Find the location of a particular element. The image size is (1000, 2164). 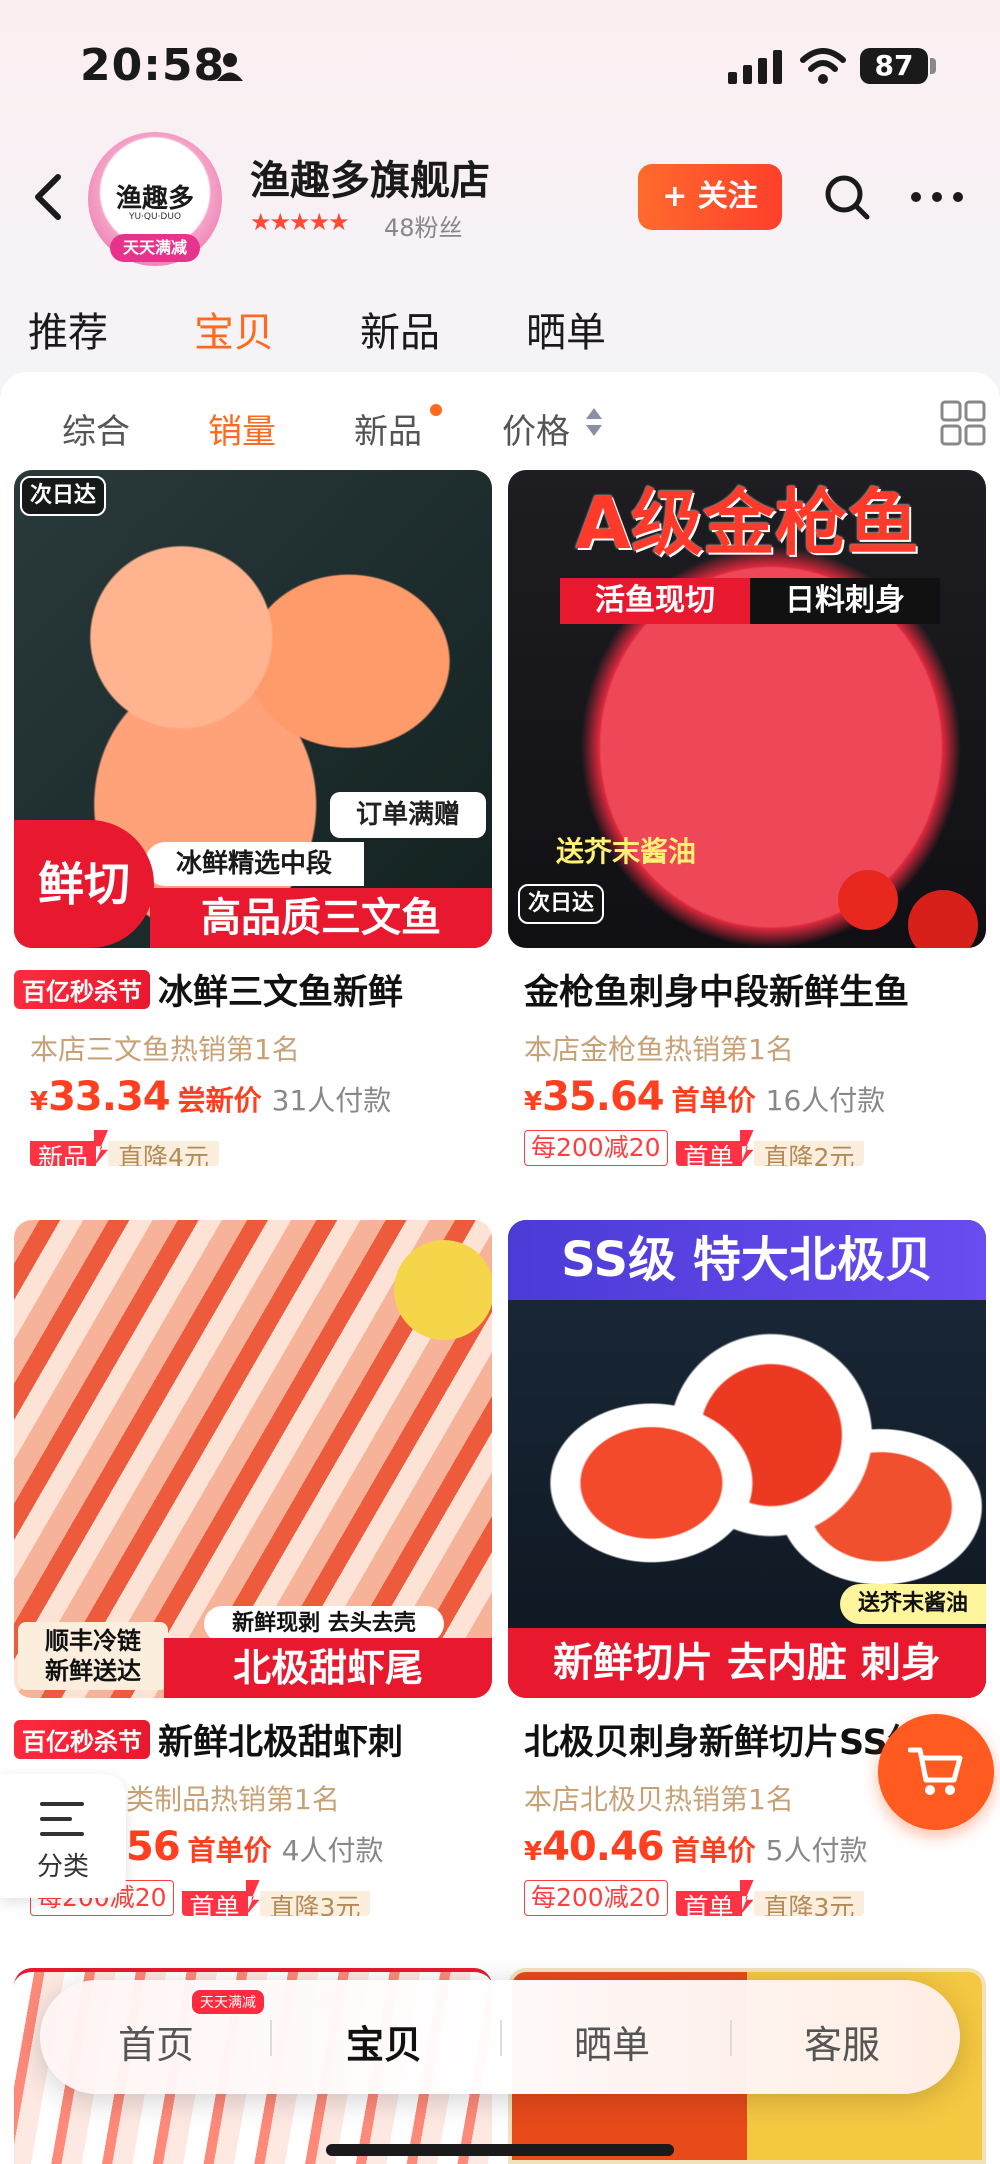

signal-icon is located at coordinates (755, 67).